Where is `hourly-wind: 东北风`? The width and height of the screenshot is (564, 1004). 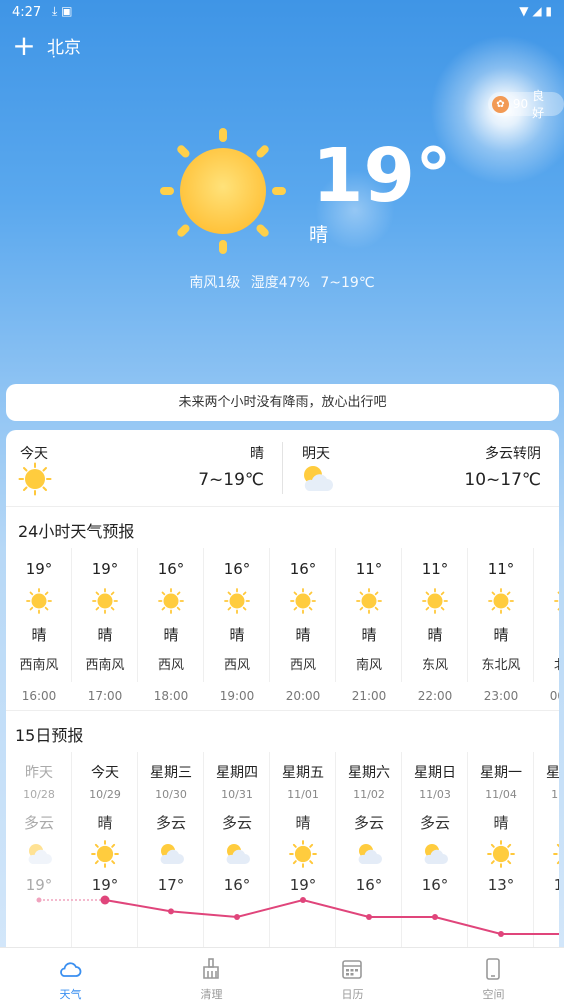
hourly-wind: 东北风 is located at coordinates (501, 665).